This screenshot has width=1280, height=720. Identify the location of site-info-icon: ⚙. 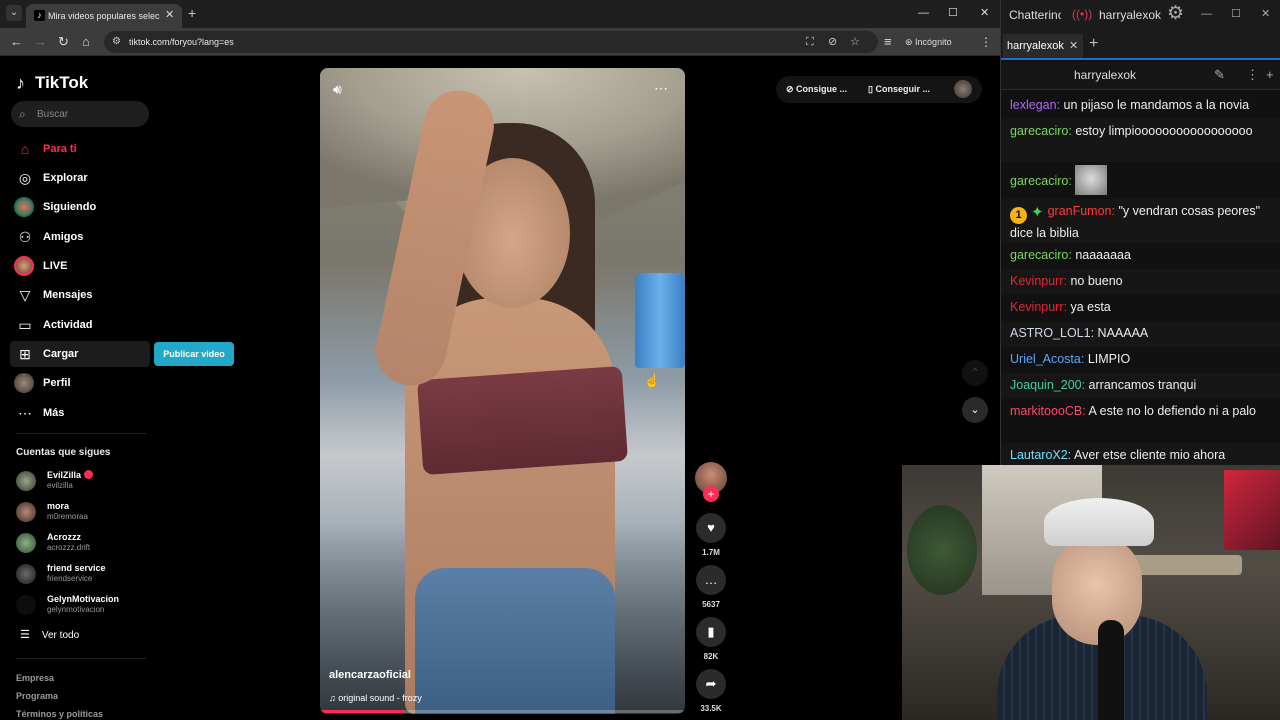
(116, 42).